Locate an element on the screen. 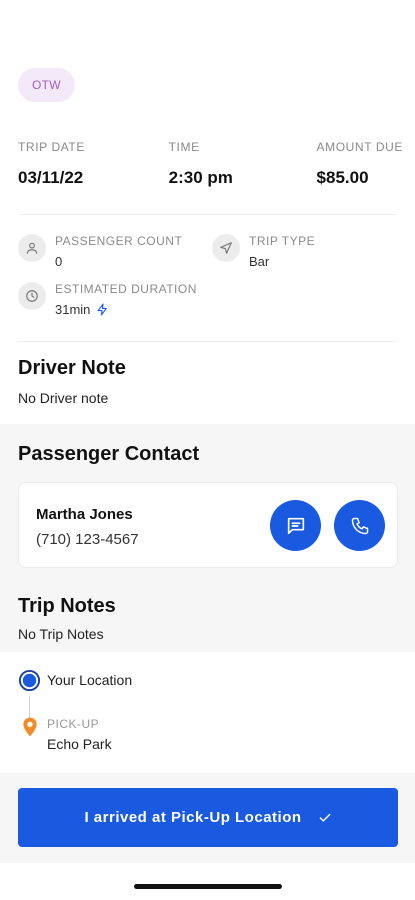  trip-time-value: 2:30 pm is located at coordinates (200, 177).